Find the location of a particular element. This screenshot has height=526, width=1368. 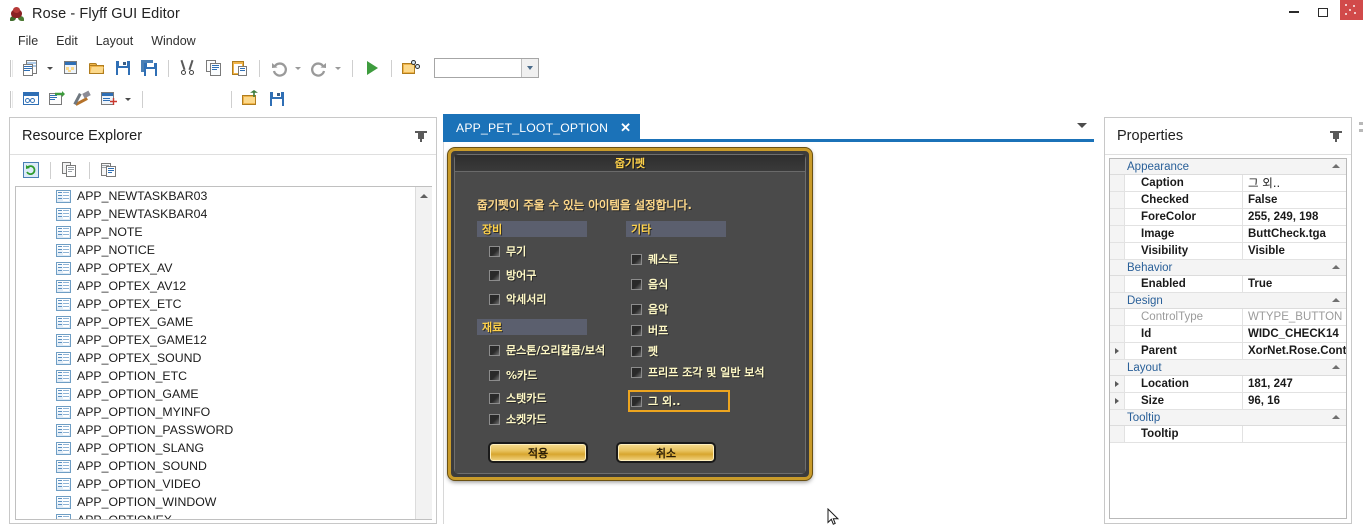

property-value: ButtCheck.tga is located at coordinates (1294, 234).